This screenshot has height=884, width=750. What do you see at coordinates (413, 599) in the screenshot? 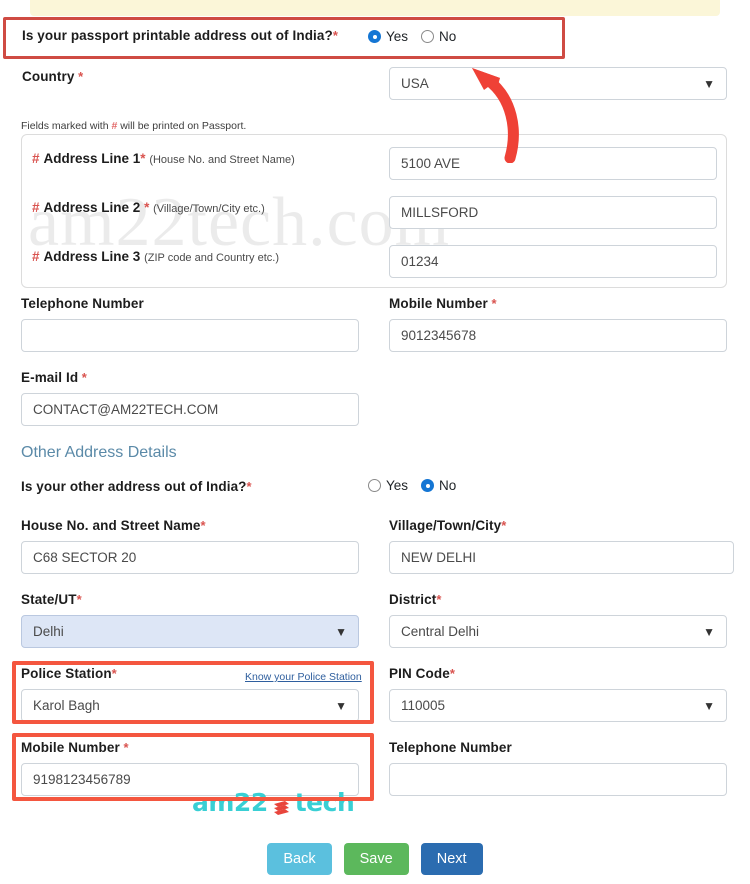
I see `district-label: District` at bounding box center [413, 599].